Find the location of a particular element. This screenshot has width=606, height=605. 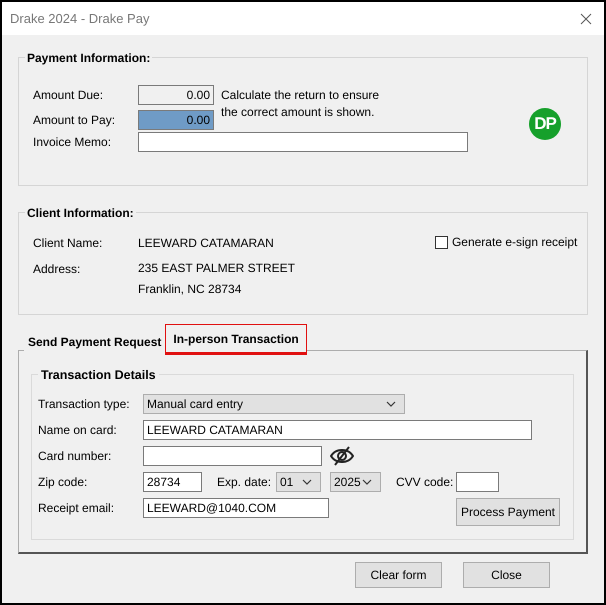

address-line: Franklin, NC 28734 is located at coordinates (190, 289).